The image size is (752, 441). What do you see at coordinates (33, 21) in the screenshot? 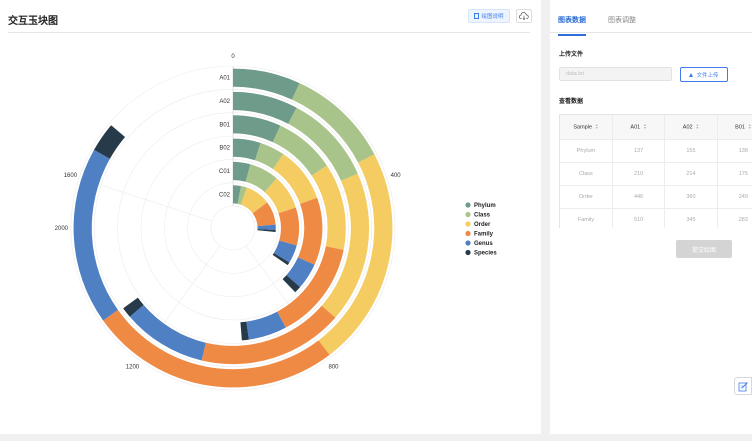
I see `page-title: 交互玉块图` at bounding box center [33, 21].